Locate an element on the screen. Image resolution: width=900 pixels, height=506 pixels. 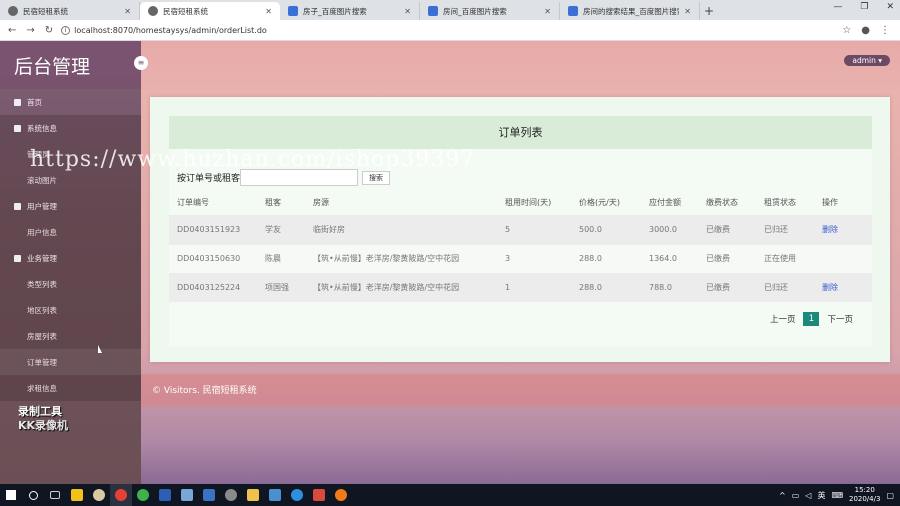
system-tray: ^ ▭ ◁ 英 ⌨ 15:20 2020/4/3 ▢ is located at coordinates (839, 495).